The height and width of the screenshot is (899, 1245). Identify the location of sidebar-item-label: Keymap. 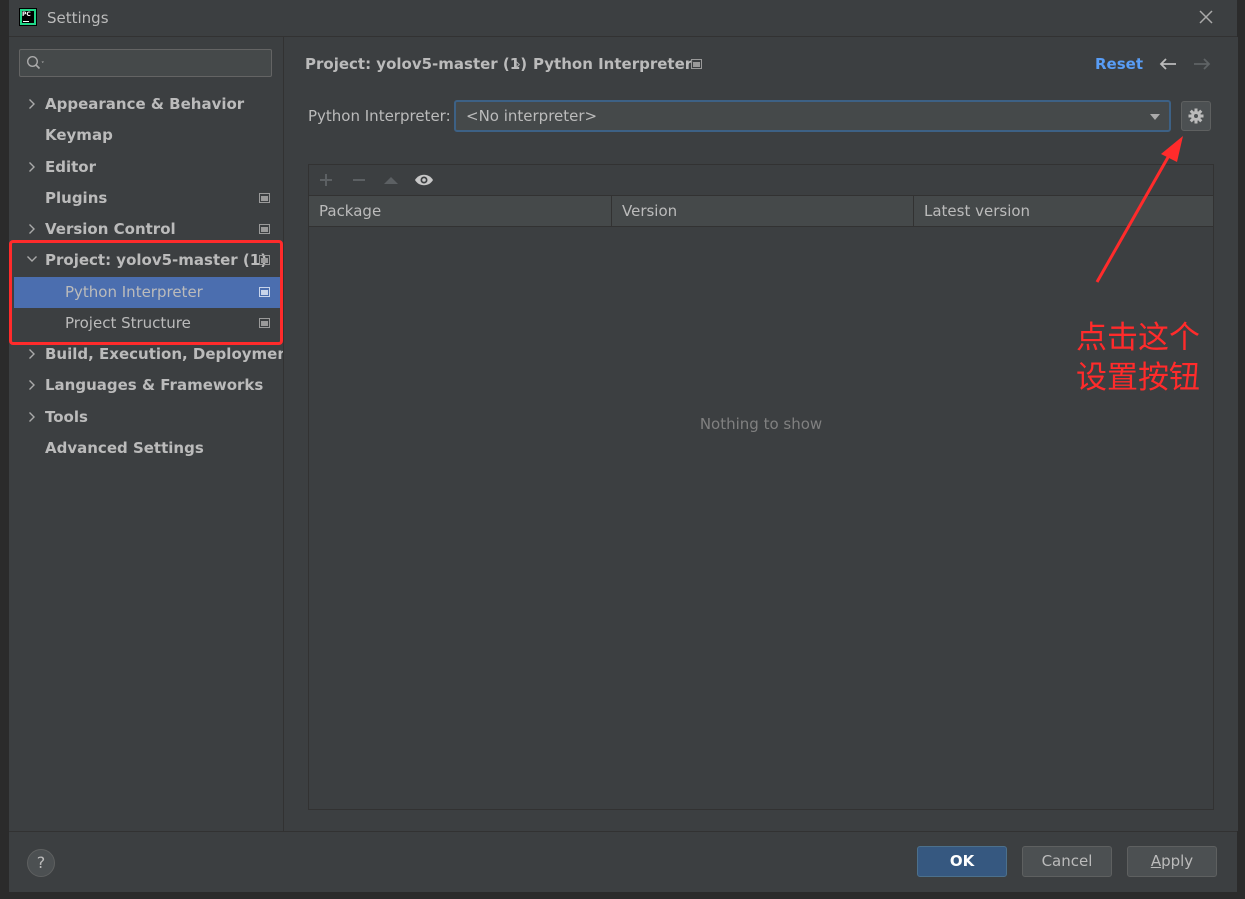
(79, 135).